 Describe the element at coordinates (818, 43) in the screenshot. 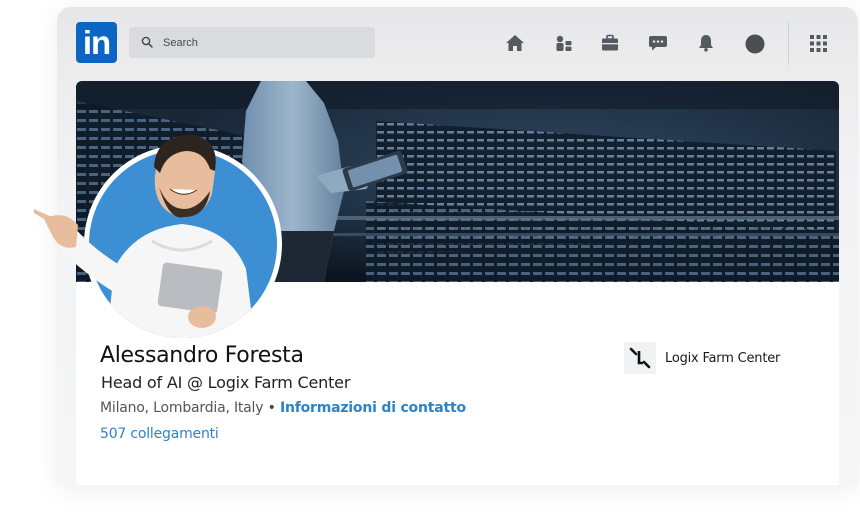

I see `apps-grid-icon` at that location.